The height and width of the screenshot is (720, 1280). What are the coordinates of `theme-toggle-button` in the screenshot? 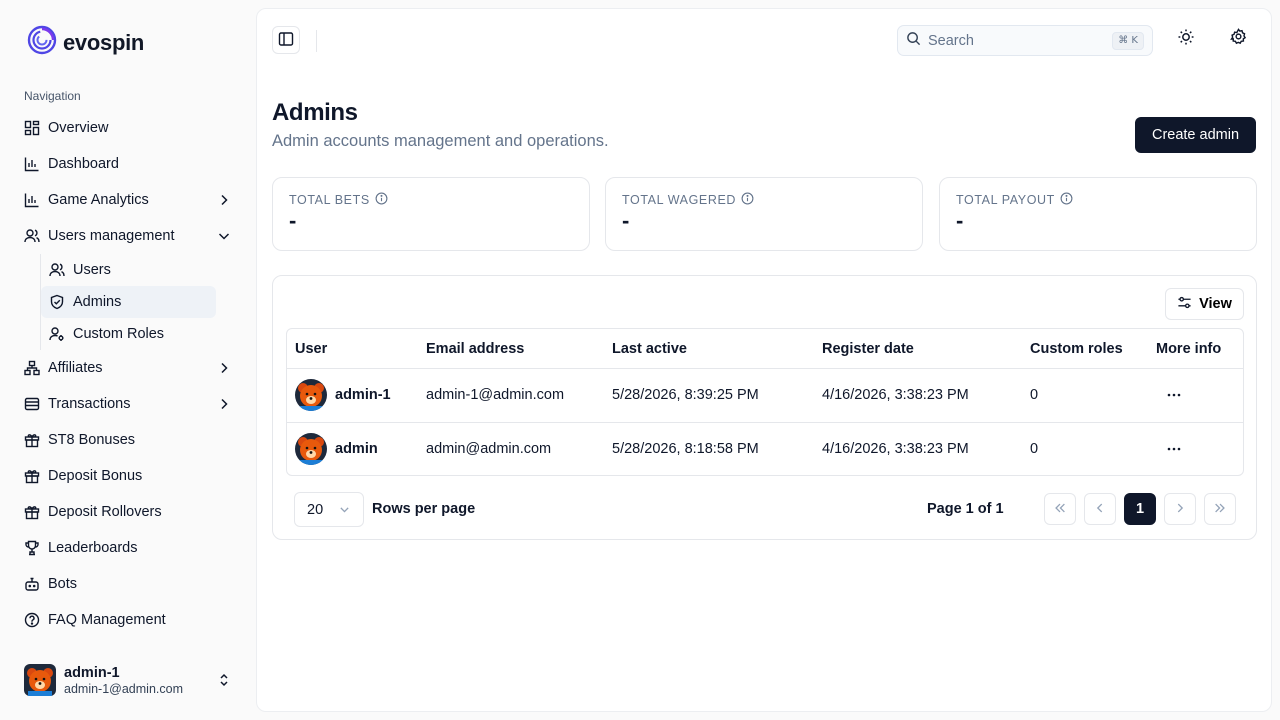 It's located at (1186, 39).